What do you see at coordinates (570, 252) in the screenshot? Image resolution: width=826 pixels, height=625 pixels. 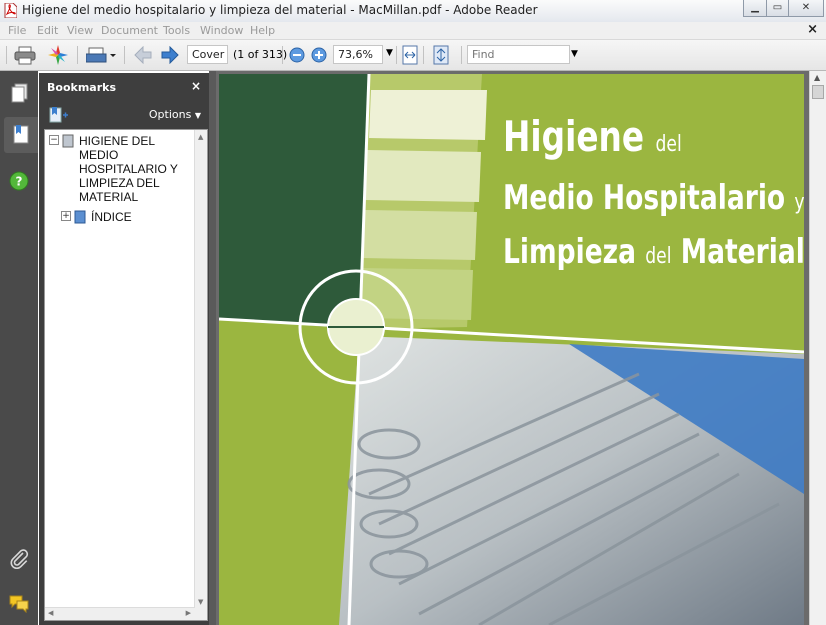 I see `cover-title-word: Limpieza` at bounding box center [570, 252].